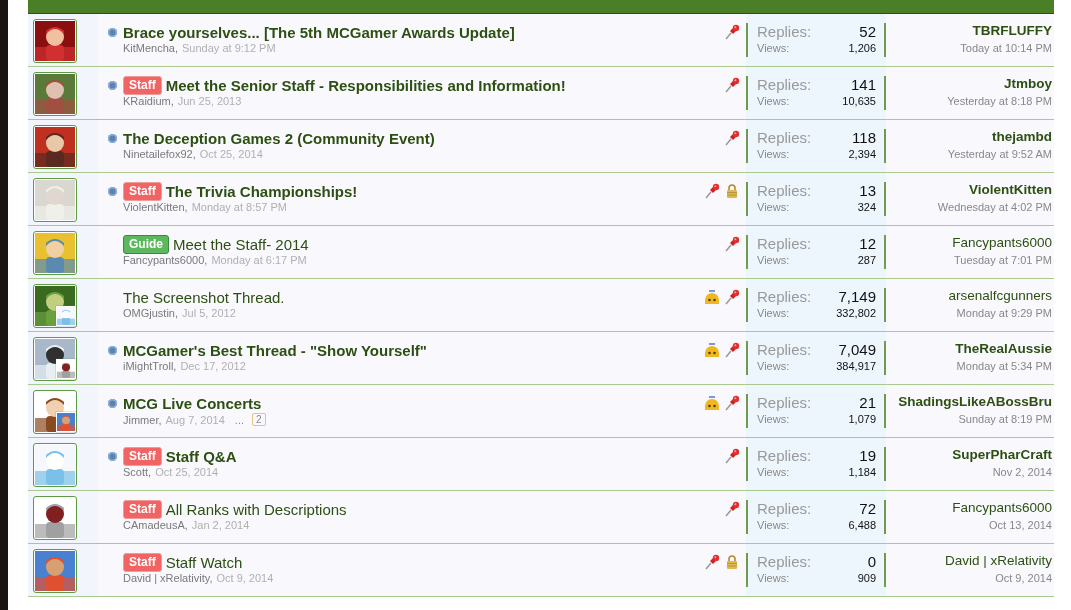 The image size is (1071, 610). What do you see at coordinates (192, 403) in the screenshot?
I see `thread-title: MCG Live Concerts` at bounding box center [192, 403].